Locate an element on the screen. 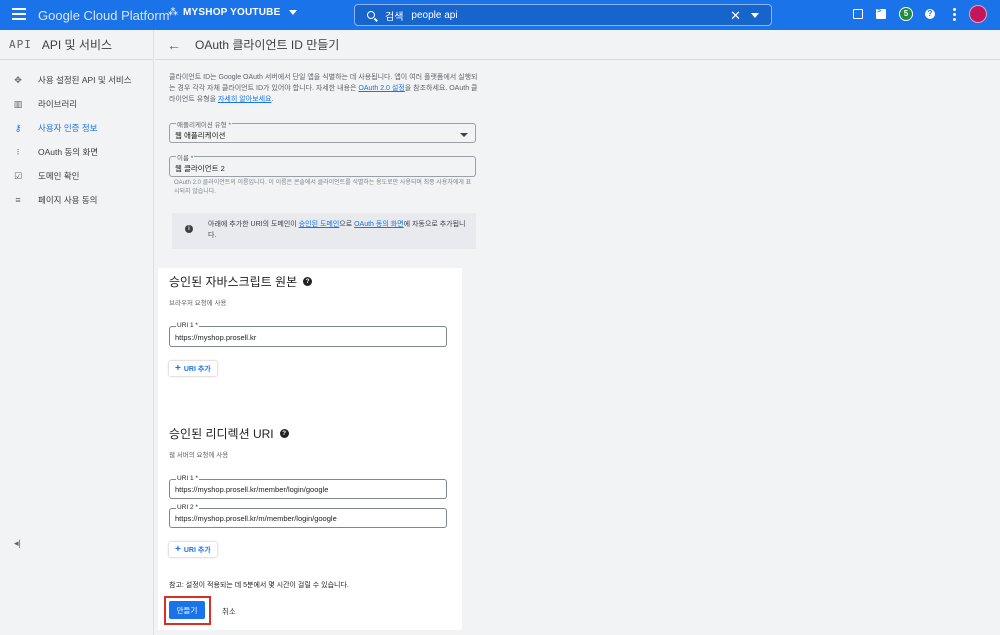 This screenshot has width=1000, height=635. sidebar-item-enabled-apis: ✥ 사용 설정된 API 및 서비스 is located at coordinates (76, 80).